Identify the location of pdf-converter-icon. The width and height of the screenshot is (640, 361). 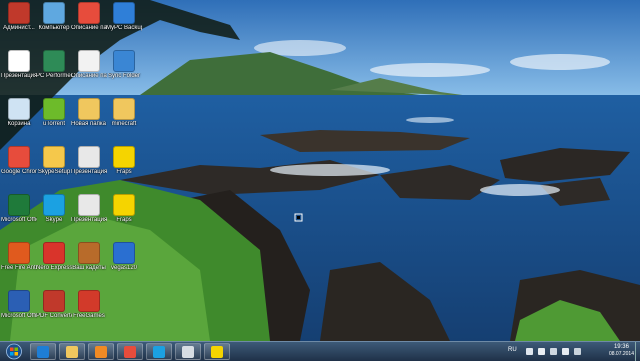
(54, 301).